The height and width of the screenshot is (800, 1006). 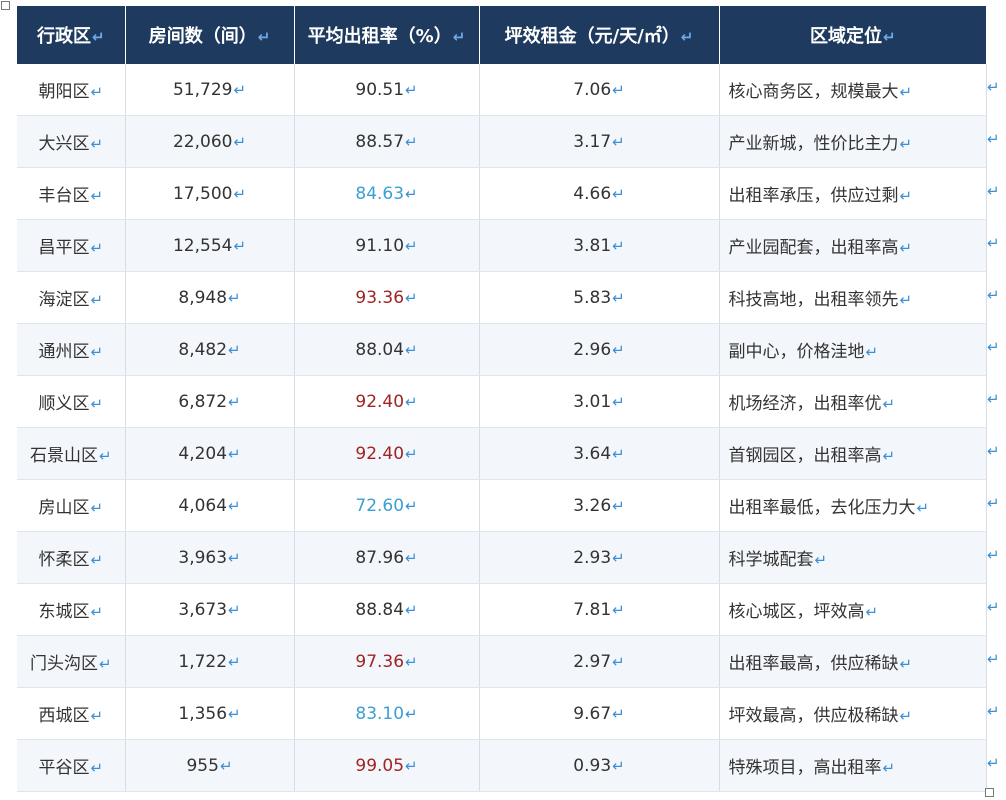 What do you see at coordinates (203, 401) in the screenshot?
I see `cell-rooms-text: 6,872` at bounding box center [203, 401].